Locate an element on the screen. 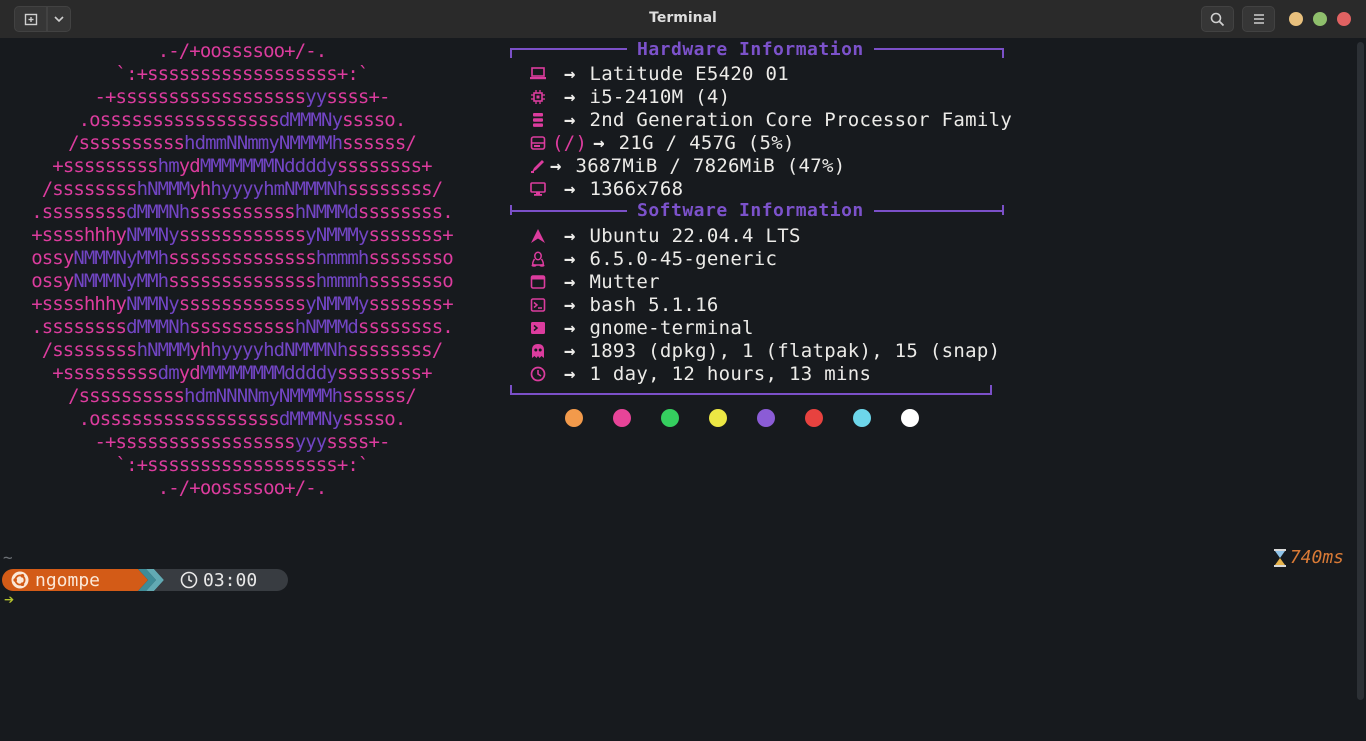  logo-segment: ssssssssss is located at coordinates (242, 212).